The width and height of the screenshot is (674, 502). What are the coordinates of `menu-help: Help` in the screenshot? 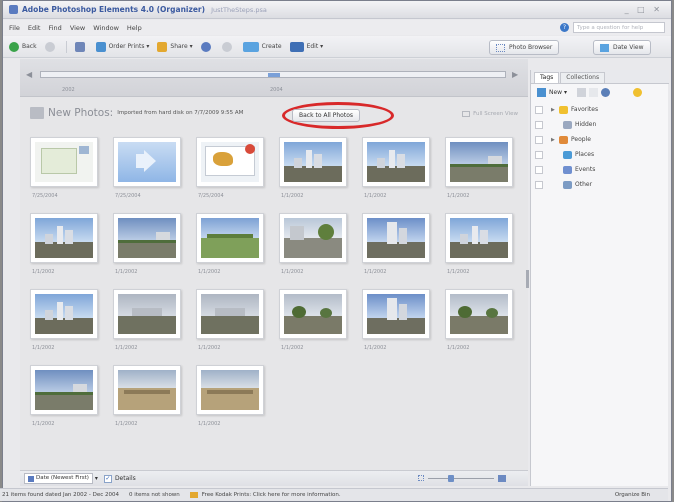 It's located at (134, 28).